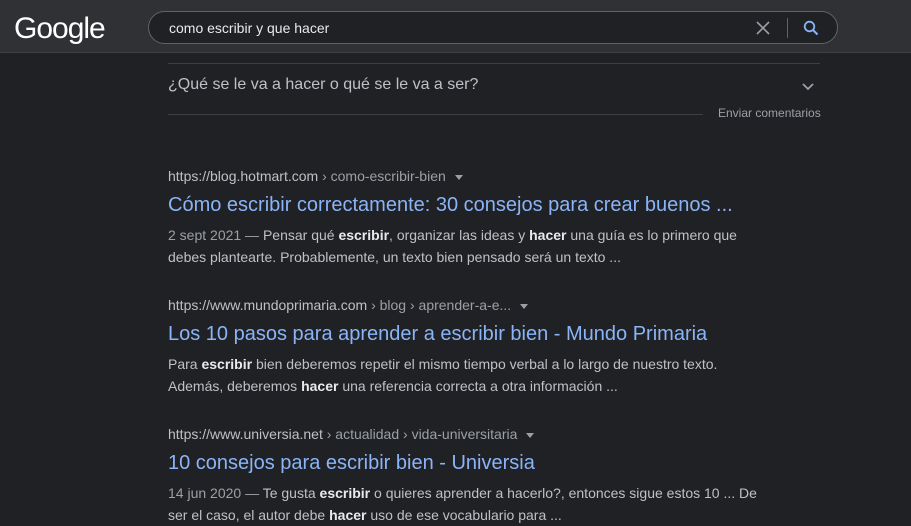  I want to click on close-icon, so click(763, 28).